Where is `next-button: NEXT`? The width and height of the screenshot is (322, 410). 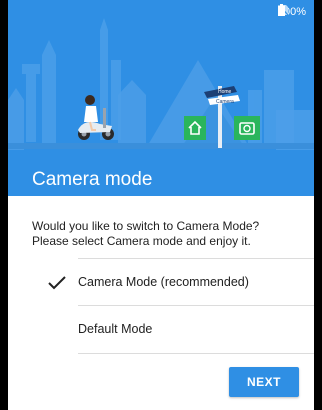 next-button: NEXT is located at coordinates (264, 382).